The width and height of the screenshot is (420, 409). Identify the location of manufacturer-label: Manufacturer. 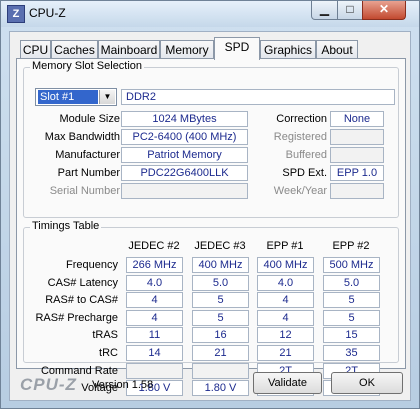
(87, 155).